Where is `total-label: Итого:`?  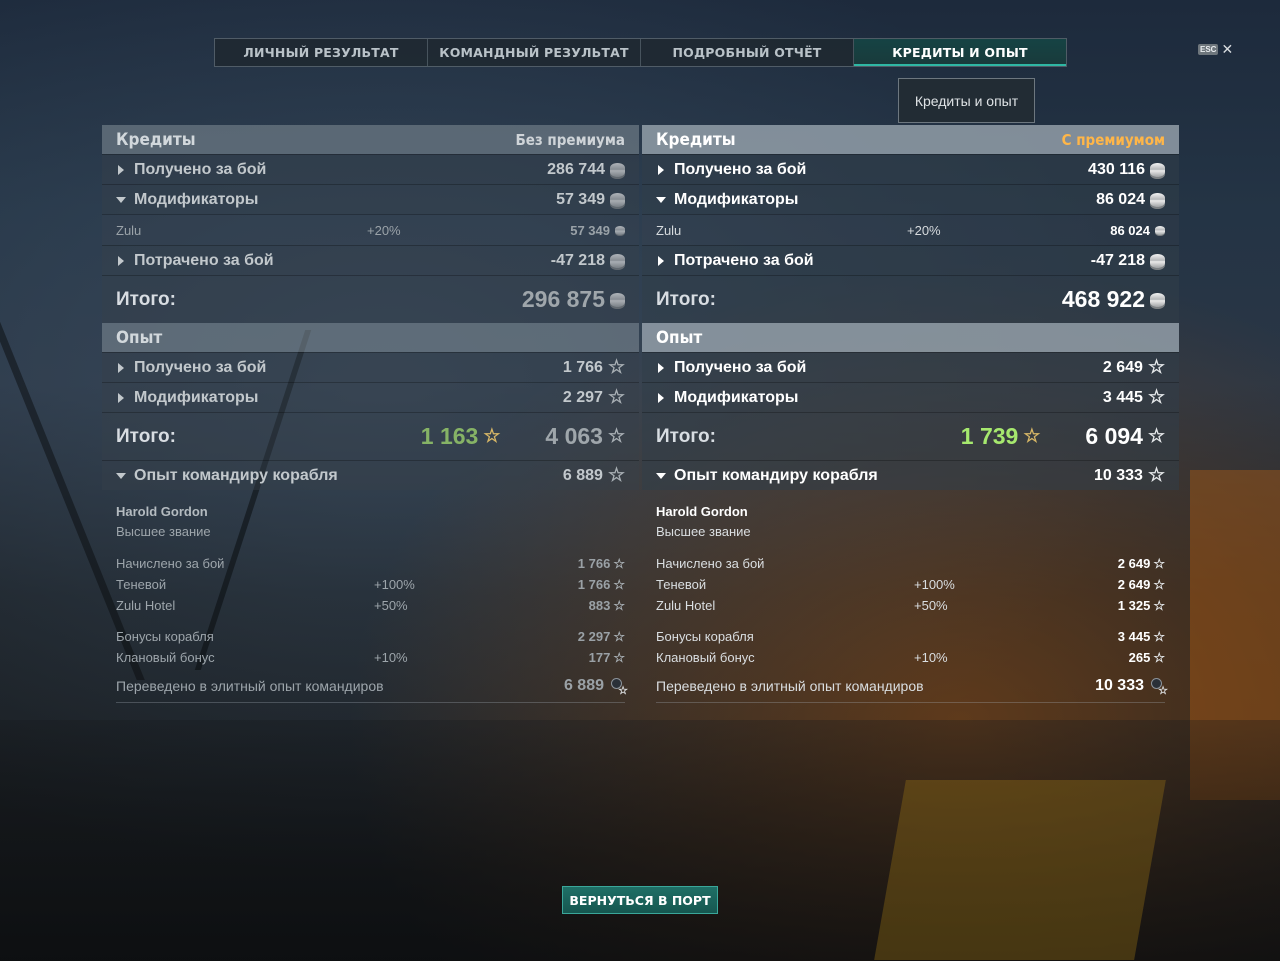
total-label: Итого: is located at coordinates (686, 299).